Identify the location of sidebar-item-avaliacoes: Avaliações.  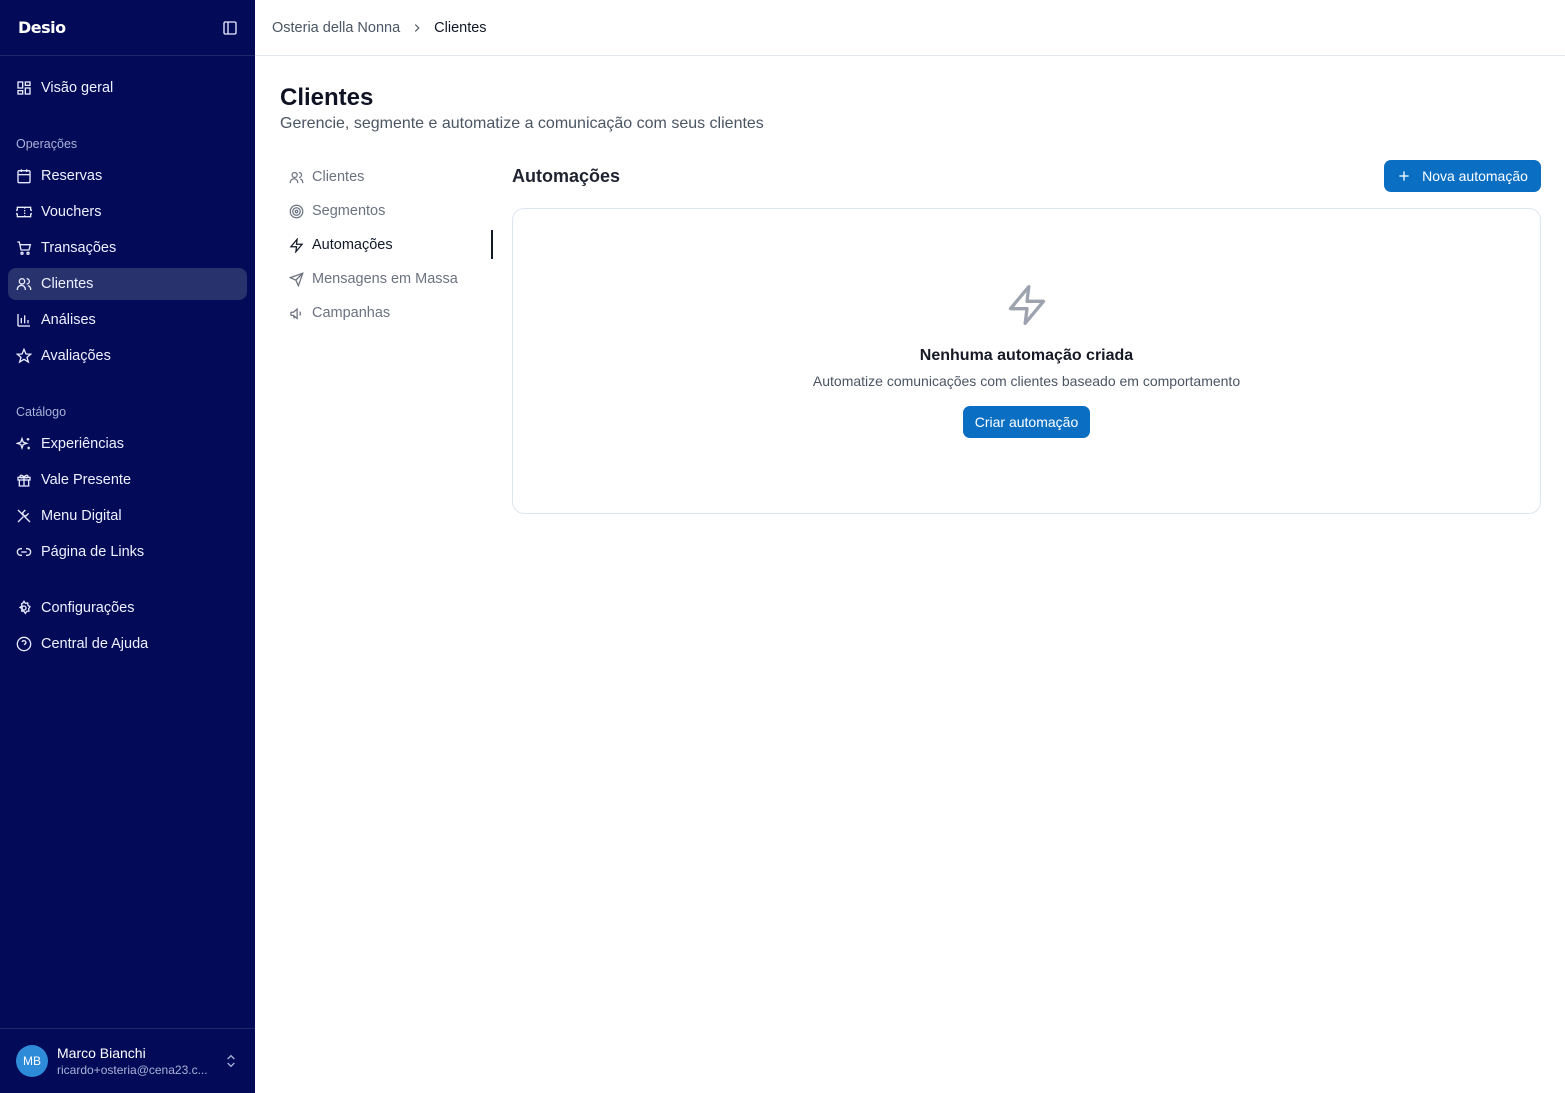
(127, 356).